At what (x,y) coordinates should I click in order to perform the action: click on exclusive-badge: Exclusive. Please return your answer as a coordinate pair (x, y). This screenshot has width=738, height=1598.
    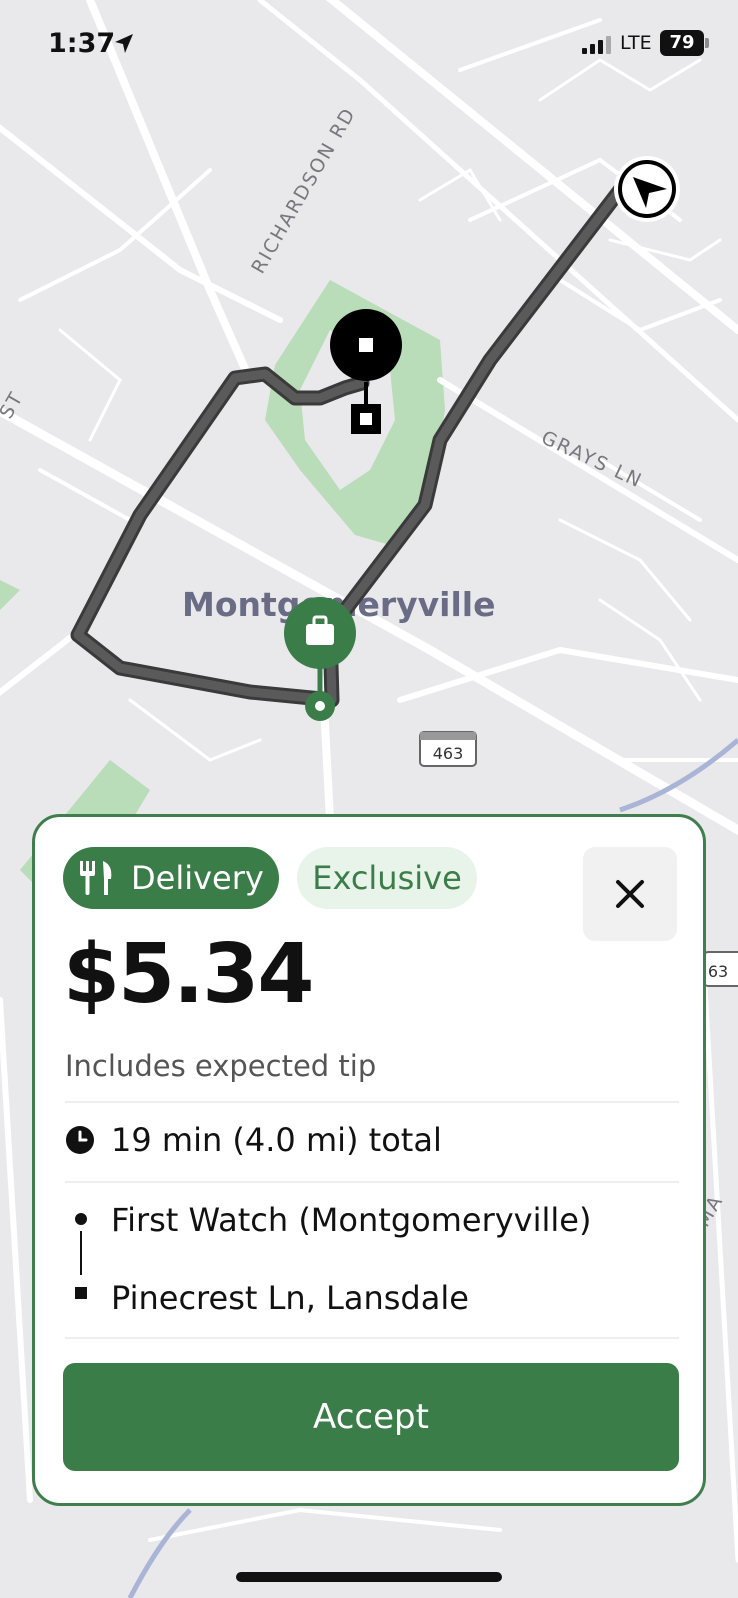
    Looking at the image, I should click on (387, 878).